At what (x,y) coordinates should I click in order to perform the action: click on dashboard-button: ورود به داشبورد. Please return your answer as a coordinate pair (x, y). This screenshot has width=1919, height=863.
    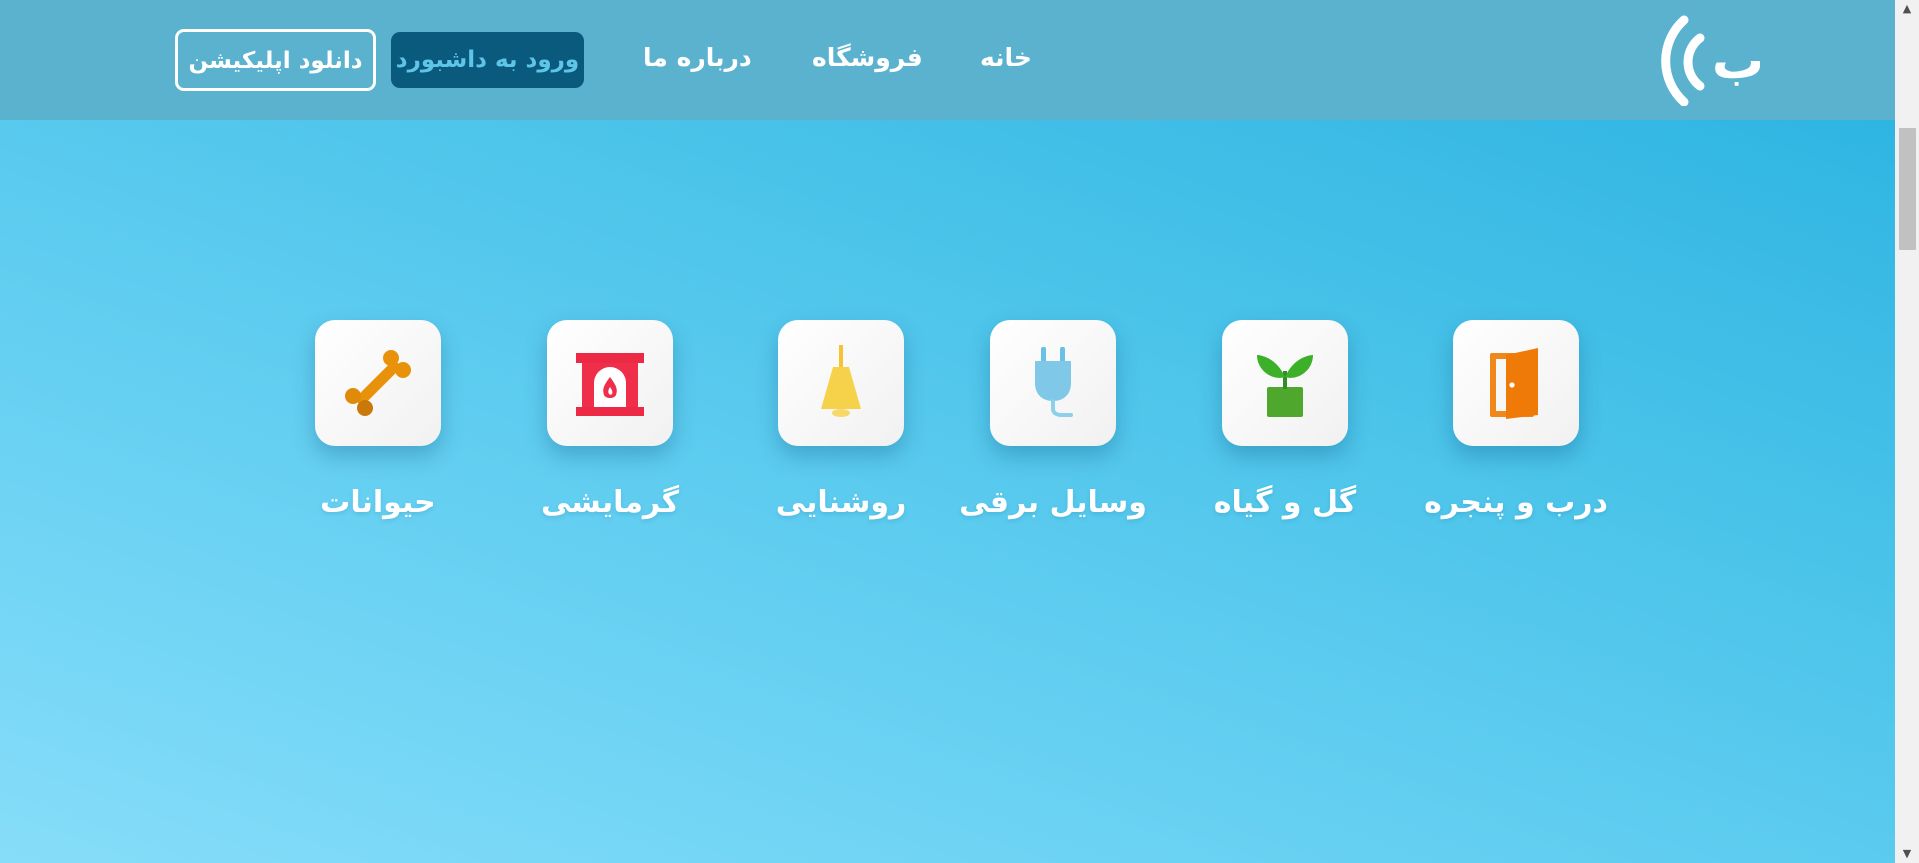
    Looking at the image, I should click on (487, 60).